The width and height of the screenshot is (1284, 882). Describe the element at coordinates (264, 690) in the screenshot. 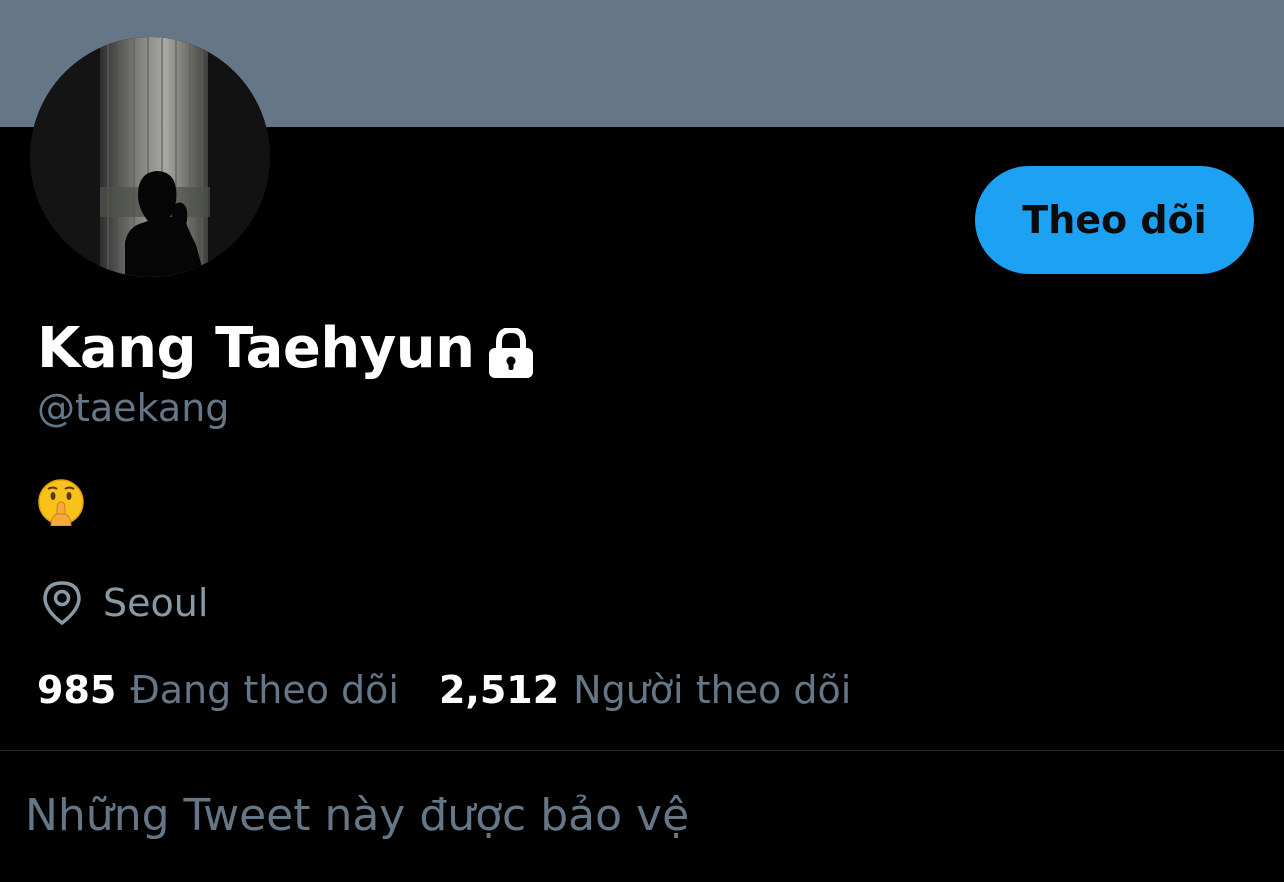

I see `following-label: Đang theo dõi` at that location.